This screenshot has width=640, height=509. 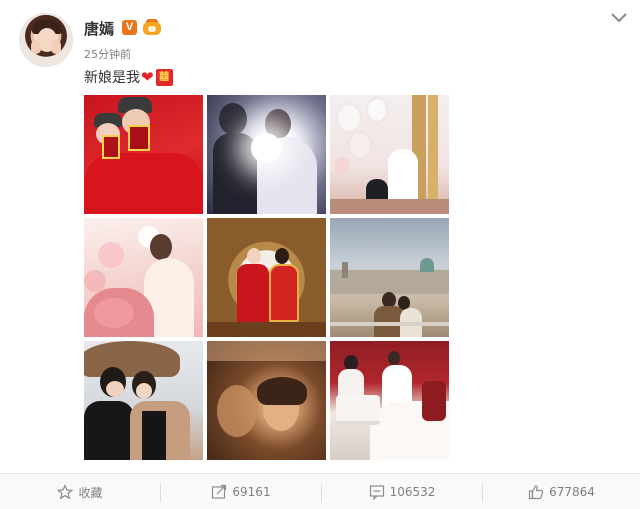 I want to click on double-happiness-emoji-icon: 囍, so click(x=164, y=77).